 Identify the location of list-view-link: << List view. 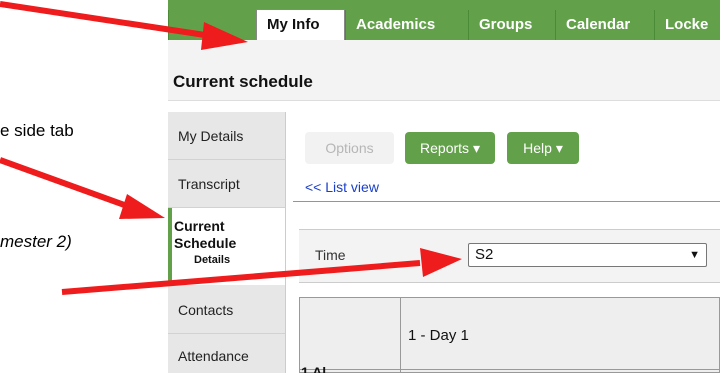
(342, 187).